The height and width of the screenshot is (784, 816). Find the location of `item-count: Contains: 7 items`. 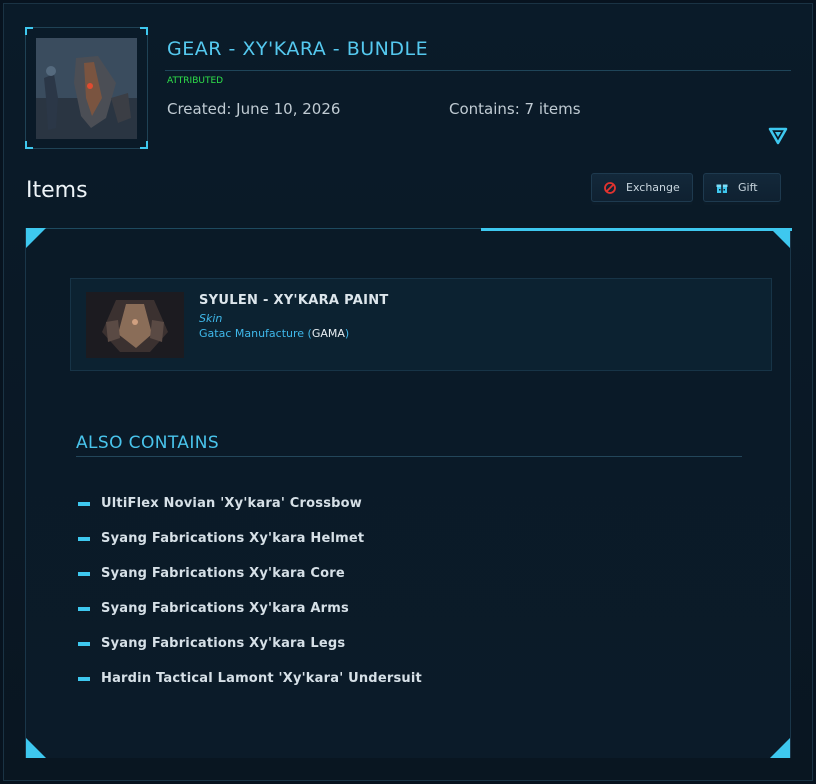

item-count: Contains: 7 items is located at coordinates (515, 109).